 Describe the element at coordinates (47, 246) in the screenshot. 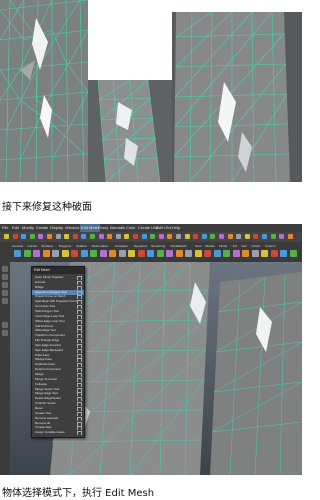

I see `shelf-tab: Surfaces` at that location.